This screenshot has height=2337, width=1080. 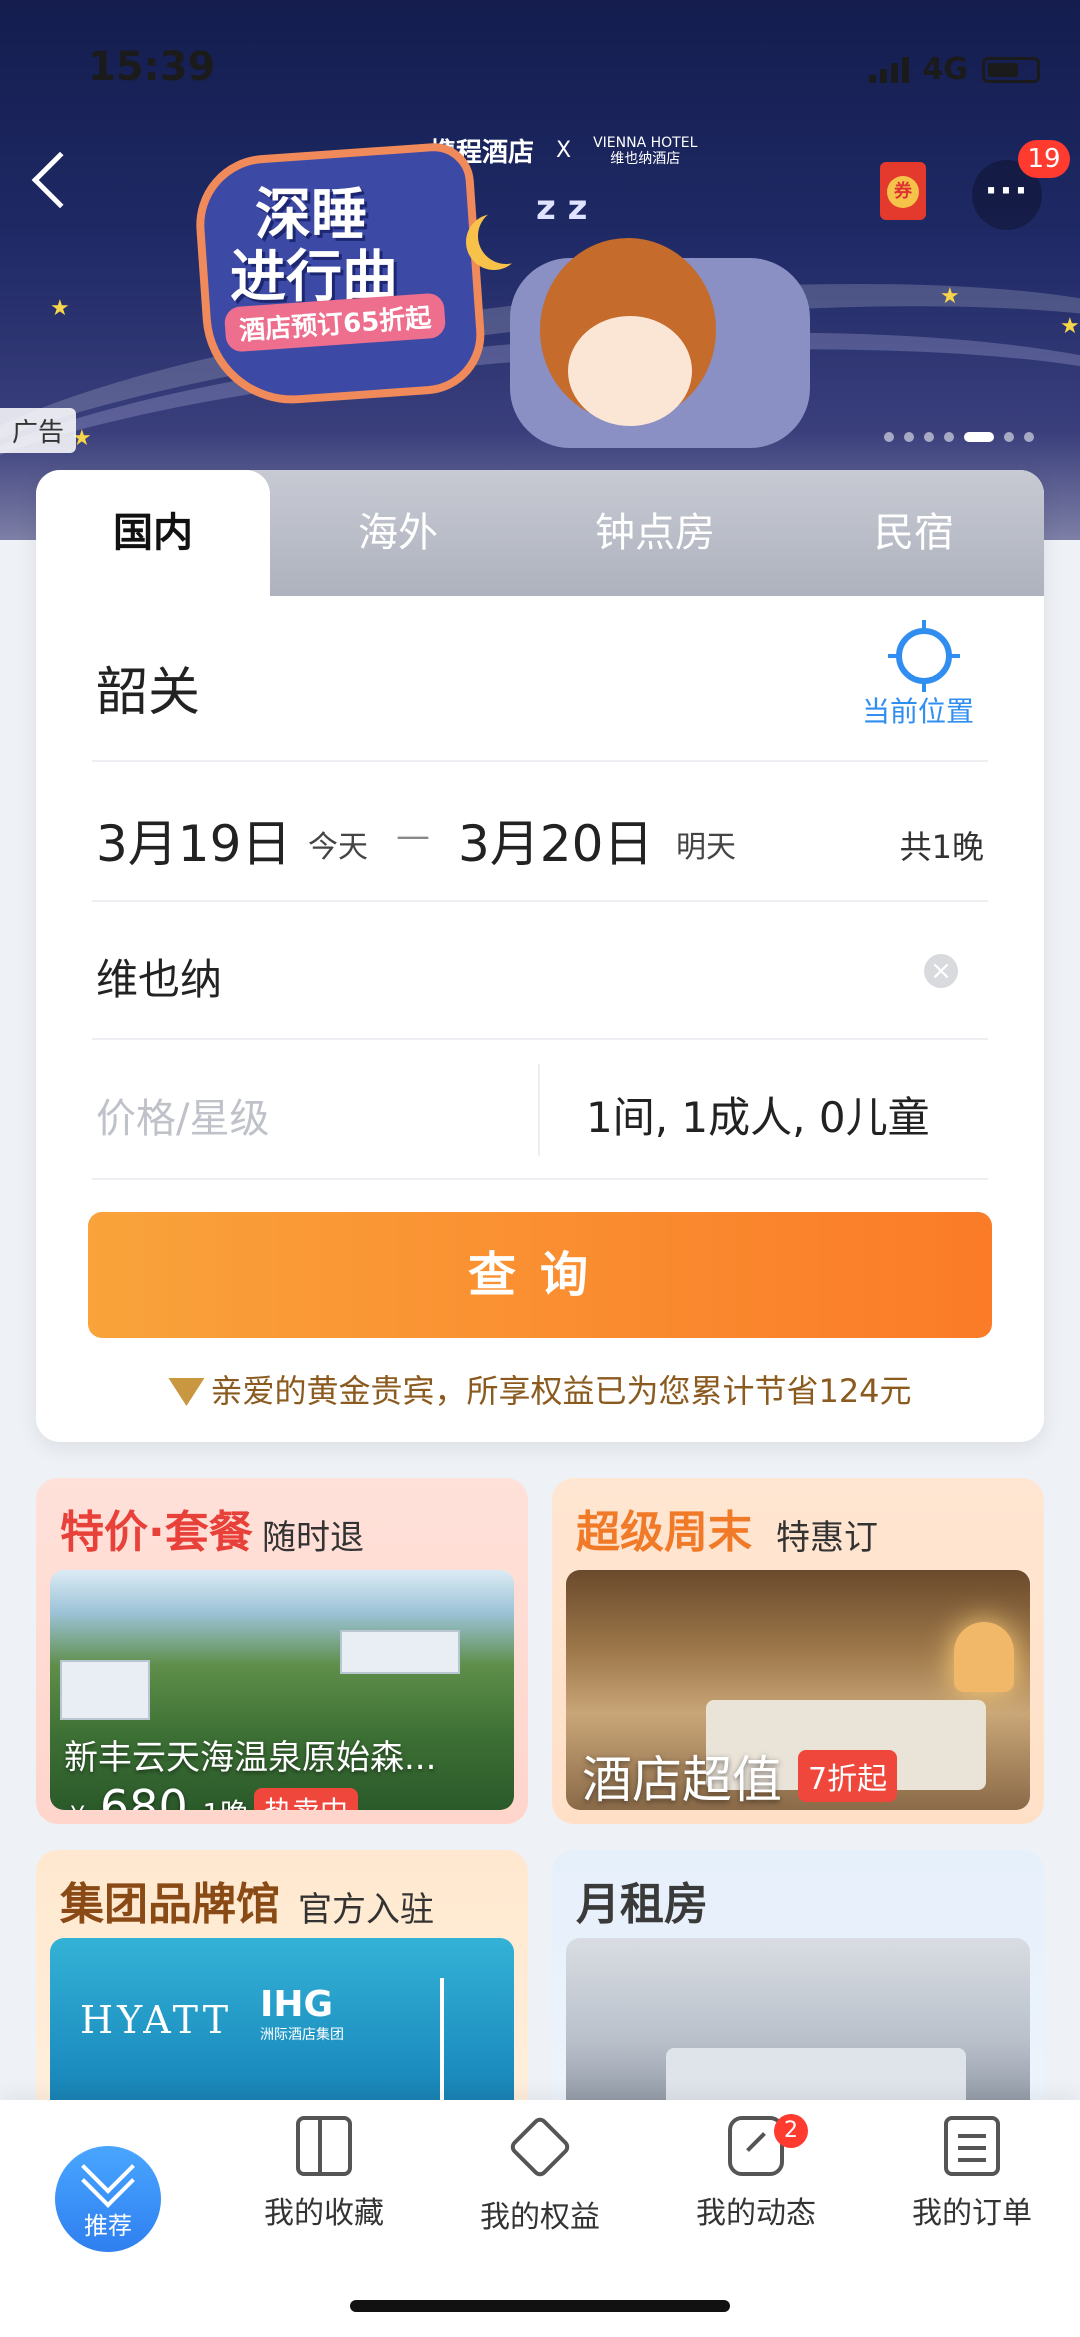 I want to click on notification-badge: 19, so click(x=1044, y=159).